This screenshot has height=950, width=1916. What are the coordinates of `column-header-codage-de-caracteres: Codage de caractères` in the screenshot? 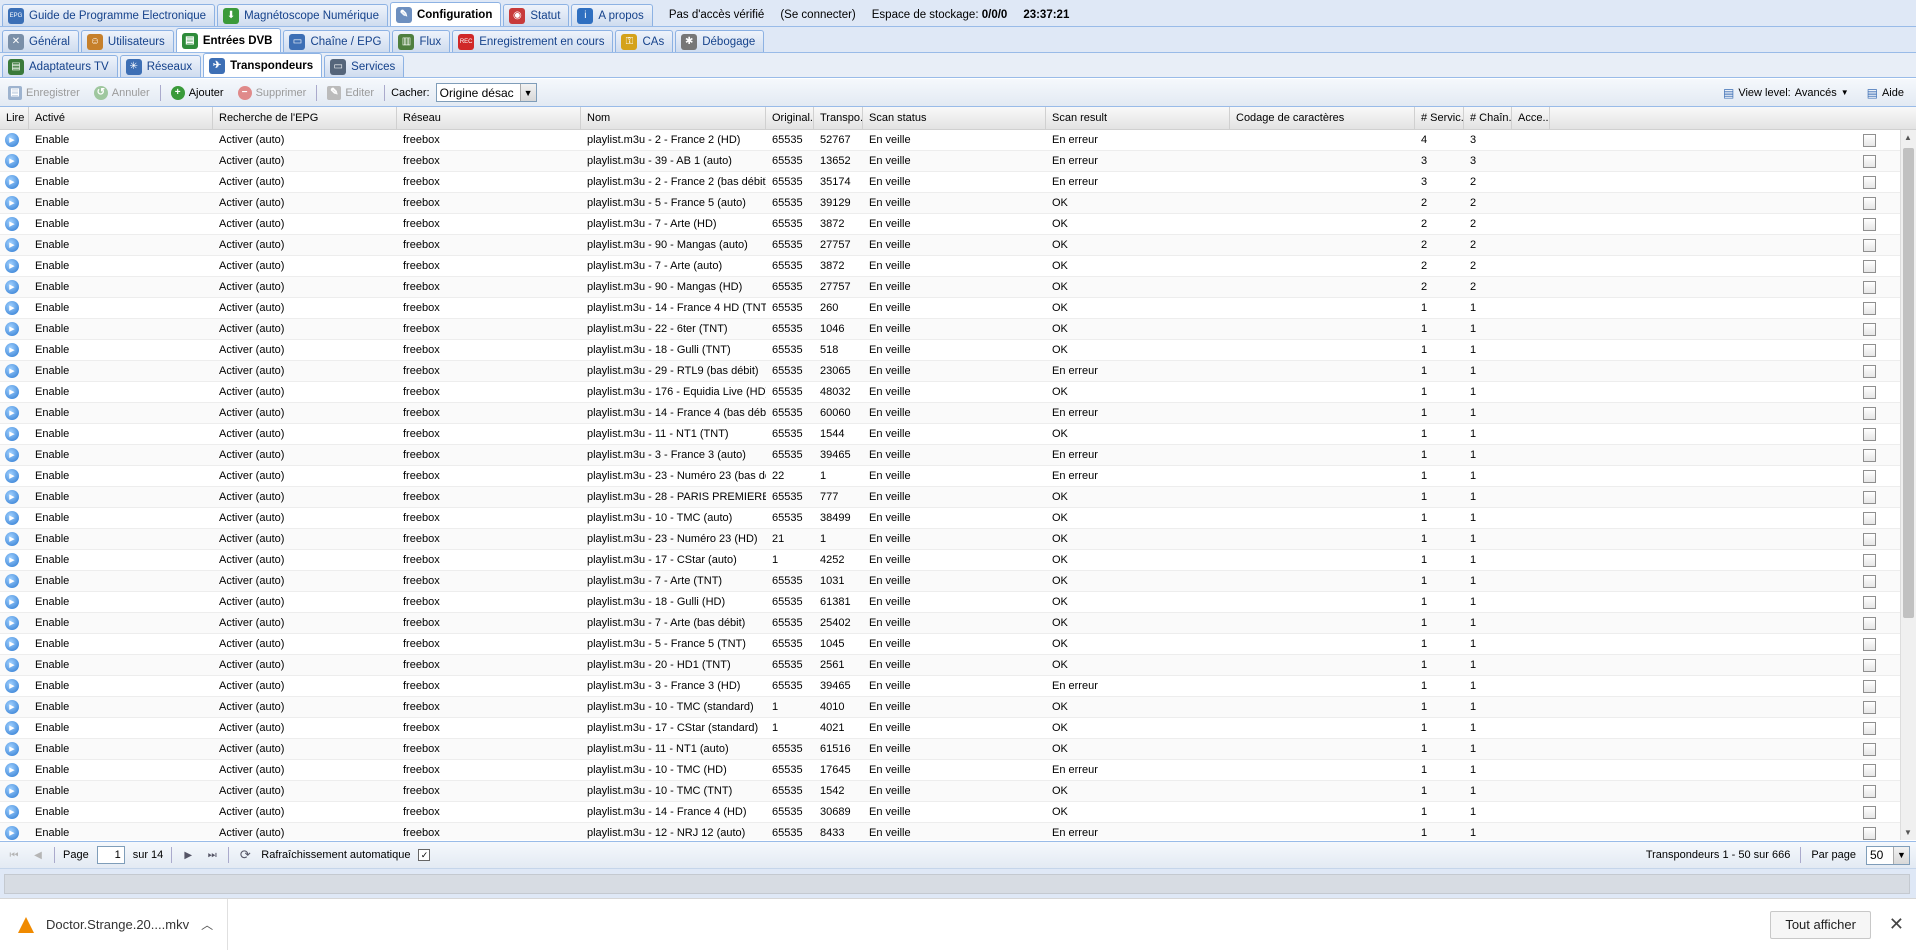 It's located at (1322, 118).